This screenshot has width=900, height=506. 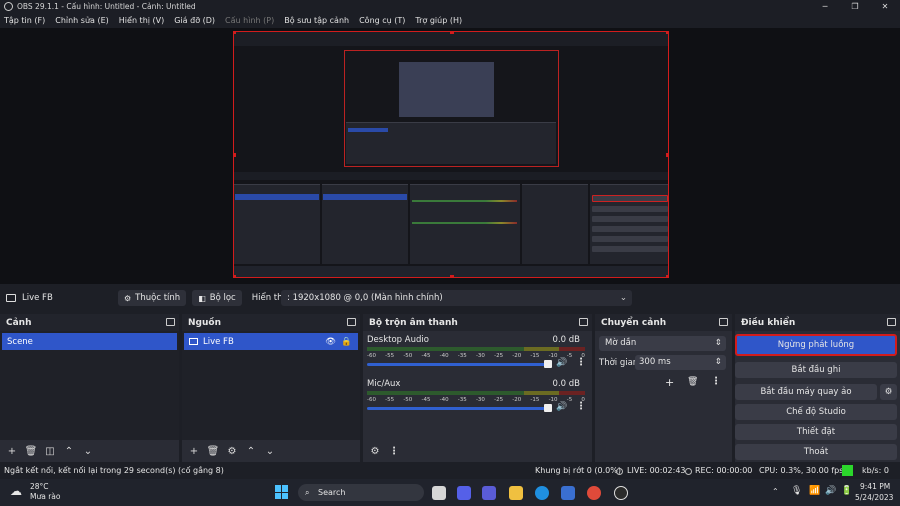 I want to click on selected-source-name: Live FB, so click(x=37, y=298).